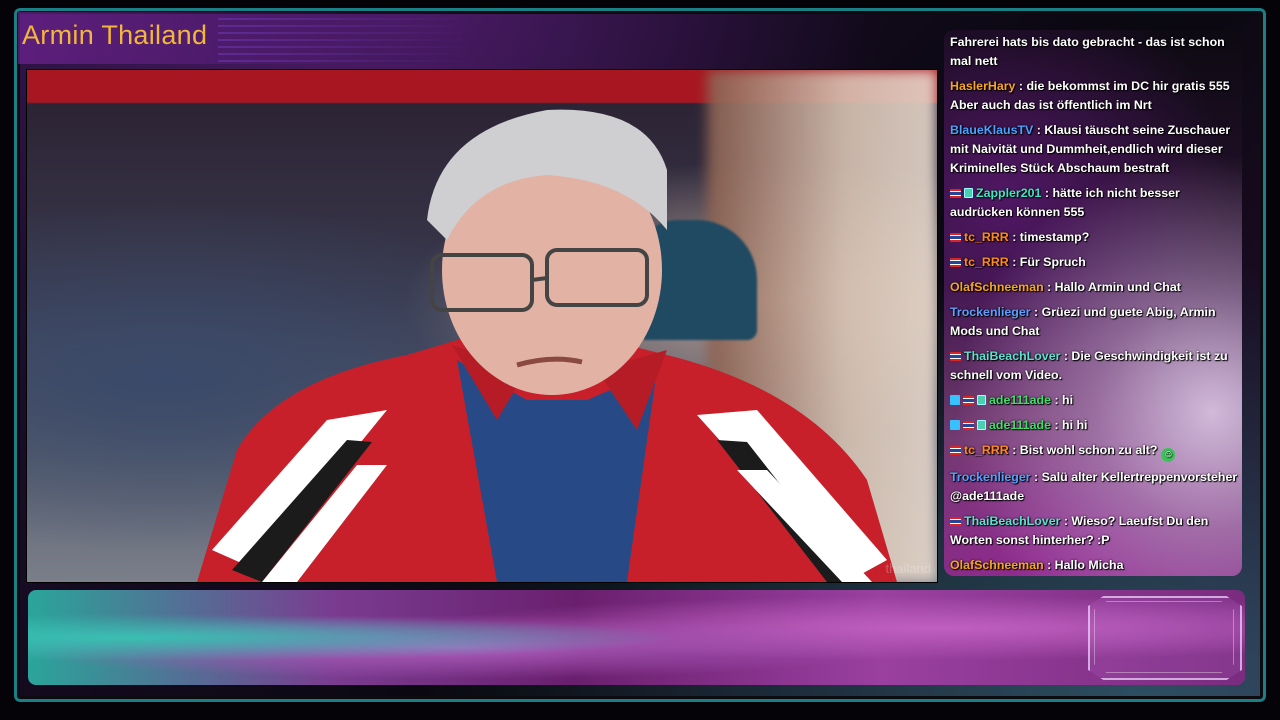  I want to click on chat-message-text: : Hallo Micha, so click(1083, 565).